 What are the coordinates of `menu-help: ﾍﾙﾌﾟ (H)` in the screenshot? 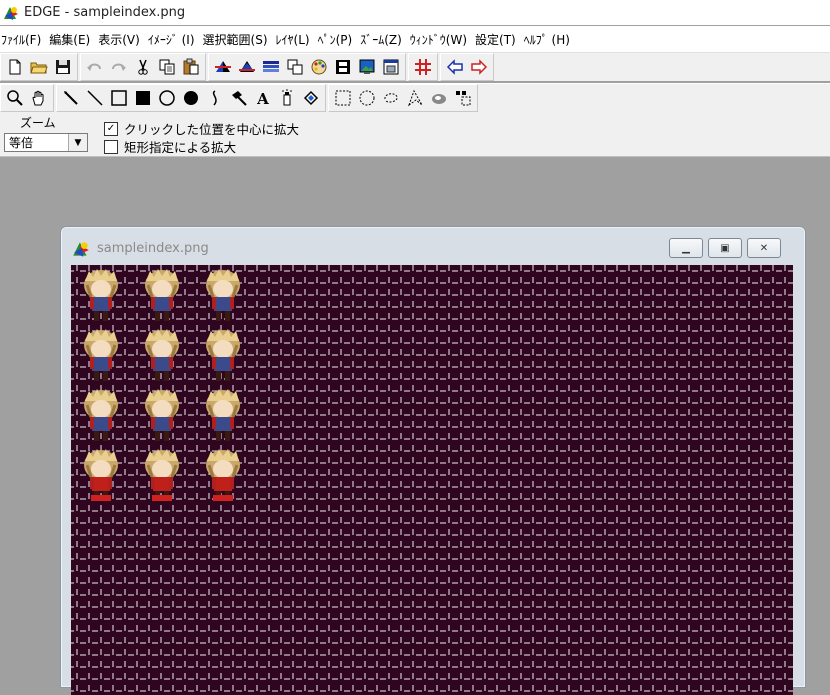 It's located at (550, 39).